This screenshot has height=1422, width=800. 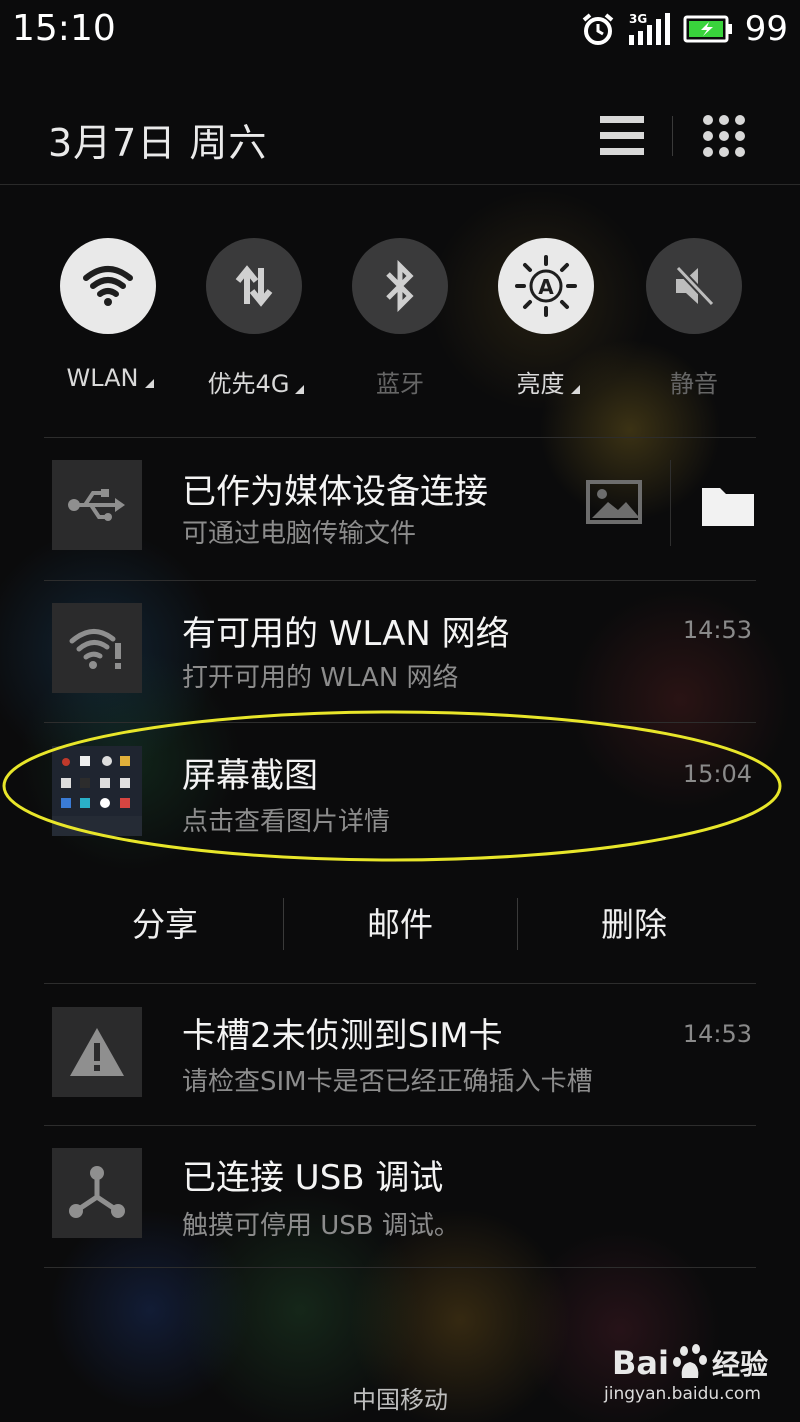 I want to click on delete-button: 删除, so click(x=634, y=922).